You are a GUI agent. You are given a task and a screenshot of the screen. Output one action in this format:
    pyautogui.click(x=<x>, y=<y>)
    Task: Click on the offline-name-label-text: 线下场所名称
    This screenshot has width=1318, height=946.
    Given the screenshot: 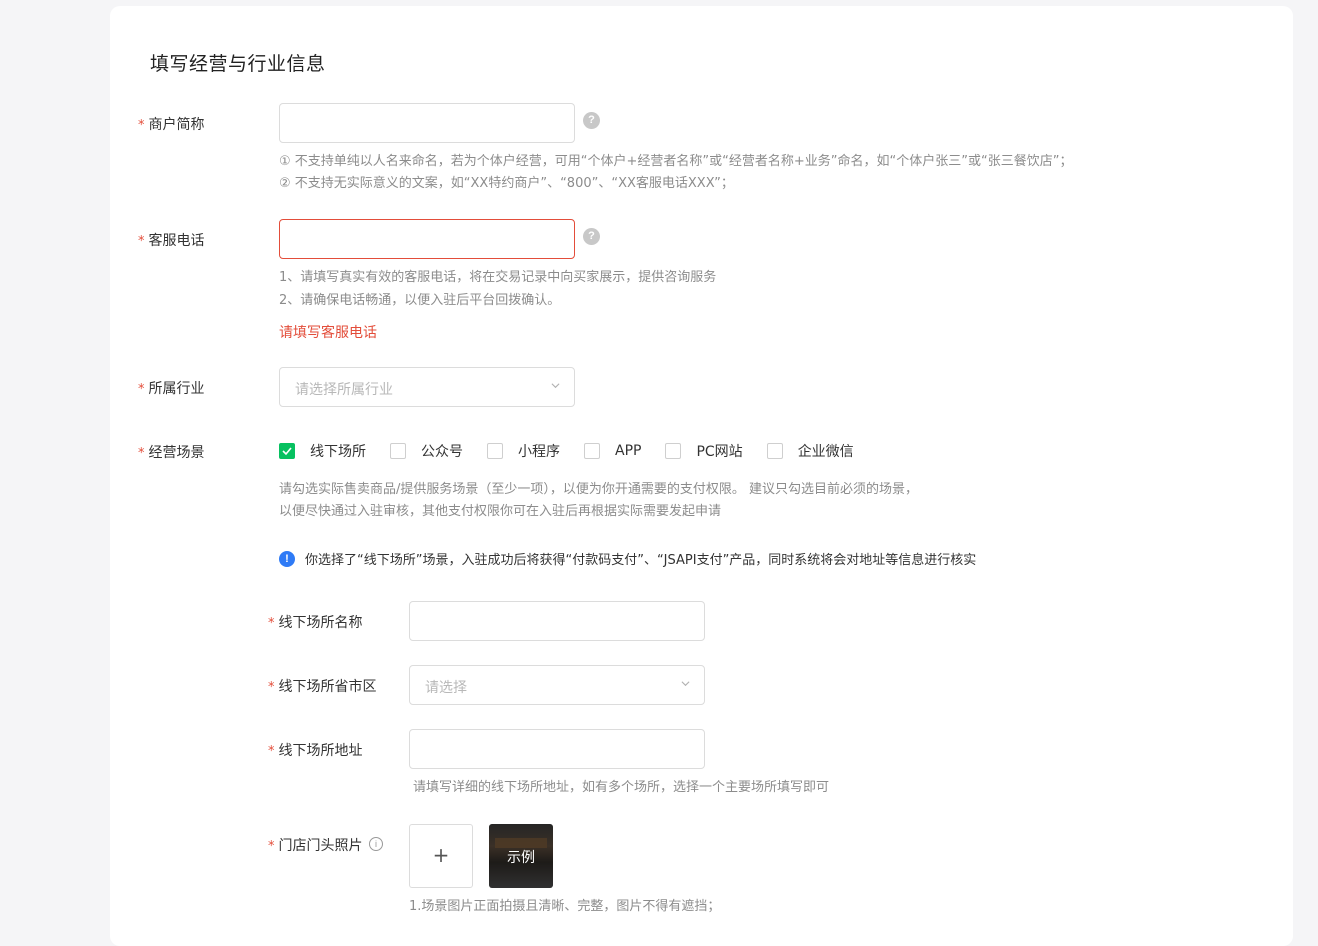 What is the action you would take?
    pyautogui.click(x=320, y=623)
    